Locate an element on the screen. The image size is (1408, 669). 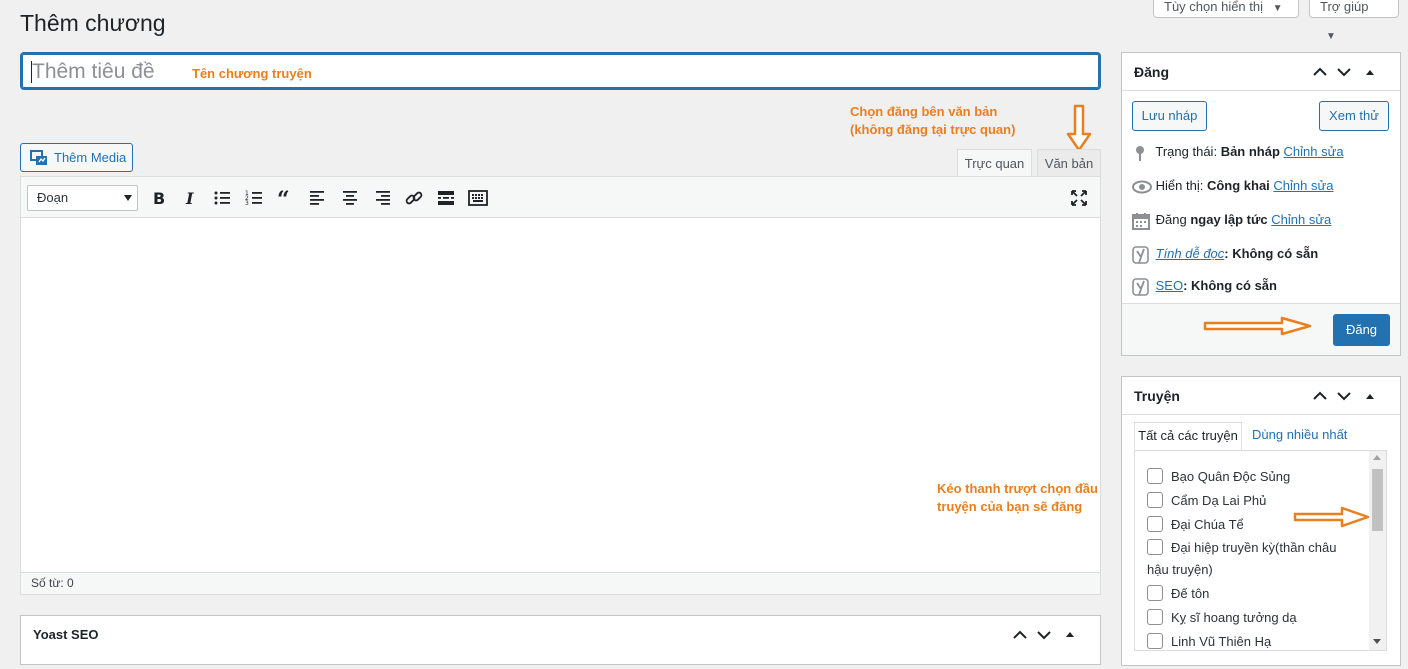
edit-status-link: Chỉnh sửa is located at coordinates (1314, 151).